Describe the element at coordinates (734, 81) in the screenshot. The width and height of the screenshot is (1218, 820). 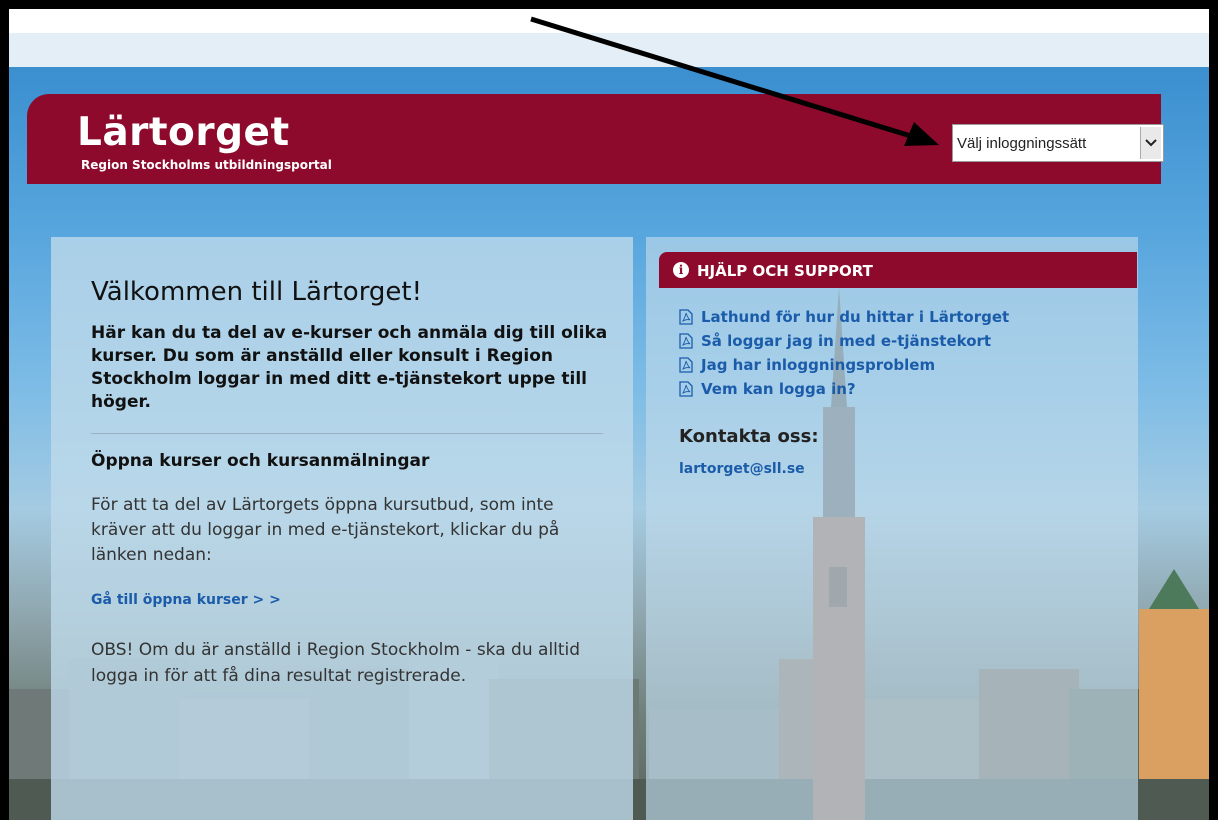
I see `annotation-arrow` at that location.